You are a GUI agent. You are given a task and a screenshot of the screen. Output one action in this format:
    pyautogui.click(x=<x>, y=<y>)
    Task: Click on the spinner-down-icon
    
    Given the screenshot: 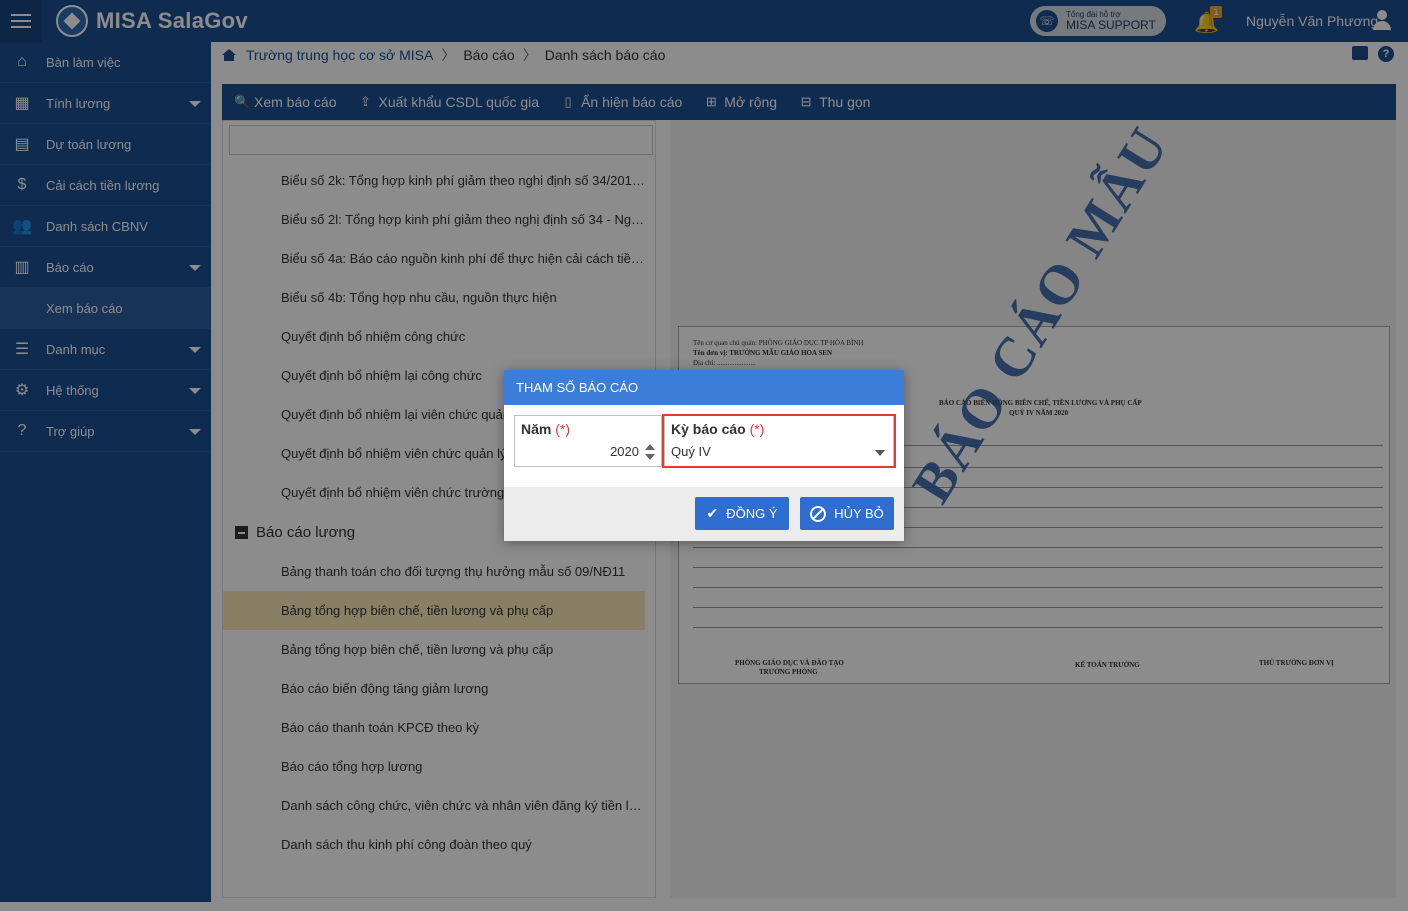 What is the action you would take?
    pyautogui.click(x=650, y=457)
    